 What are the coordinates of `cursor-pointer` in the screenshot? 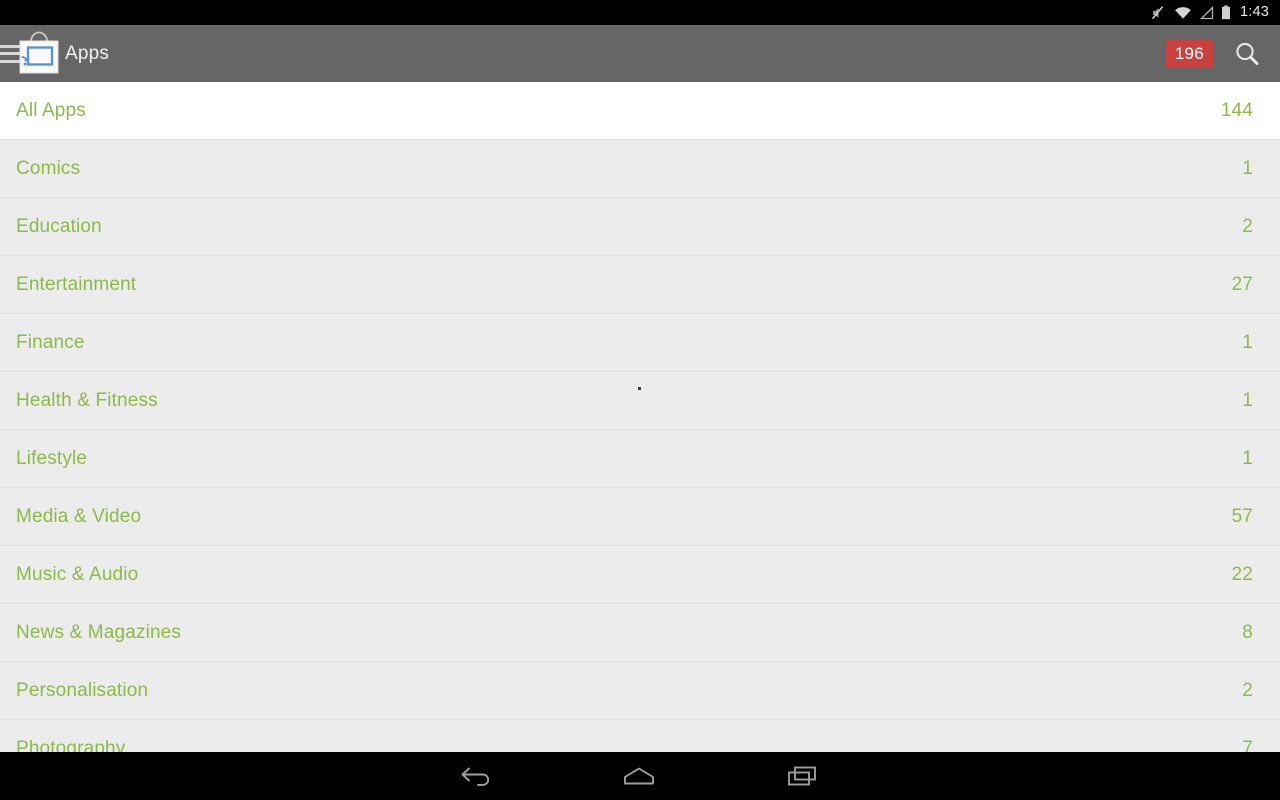 It's located at (639, 388).